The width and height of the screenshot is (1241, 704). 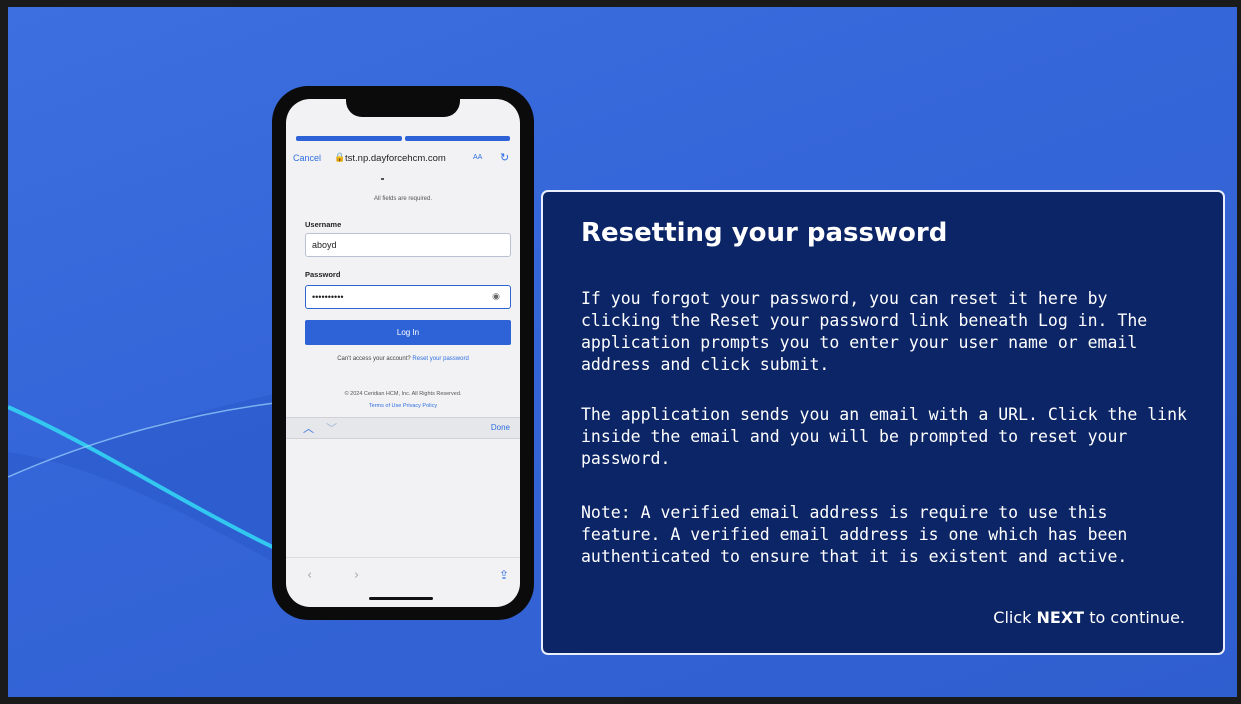 I want to click on next-label: NEXT, so click(x=1060, y=617).